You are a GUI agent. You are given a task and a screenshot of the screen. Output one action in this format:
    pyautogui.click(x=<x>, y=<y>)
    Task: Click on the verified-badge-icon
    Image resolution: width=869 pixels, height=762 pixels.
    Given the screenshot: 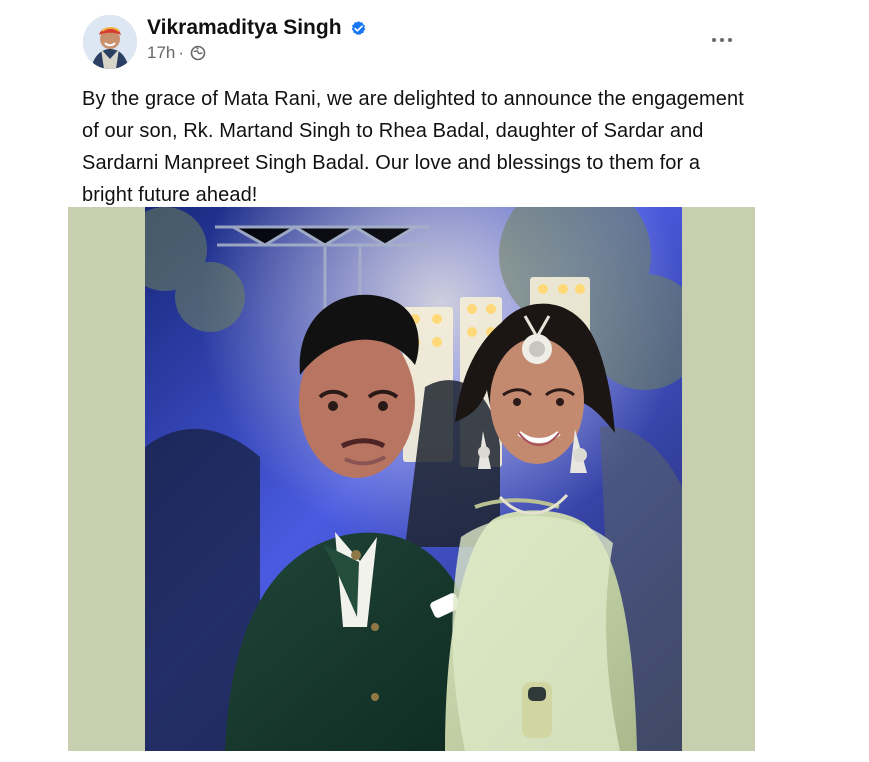 What is the action you would take?
    pyautogui.click(x=358, y=28)
    